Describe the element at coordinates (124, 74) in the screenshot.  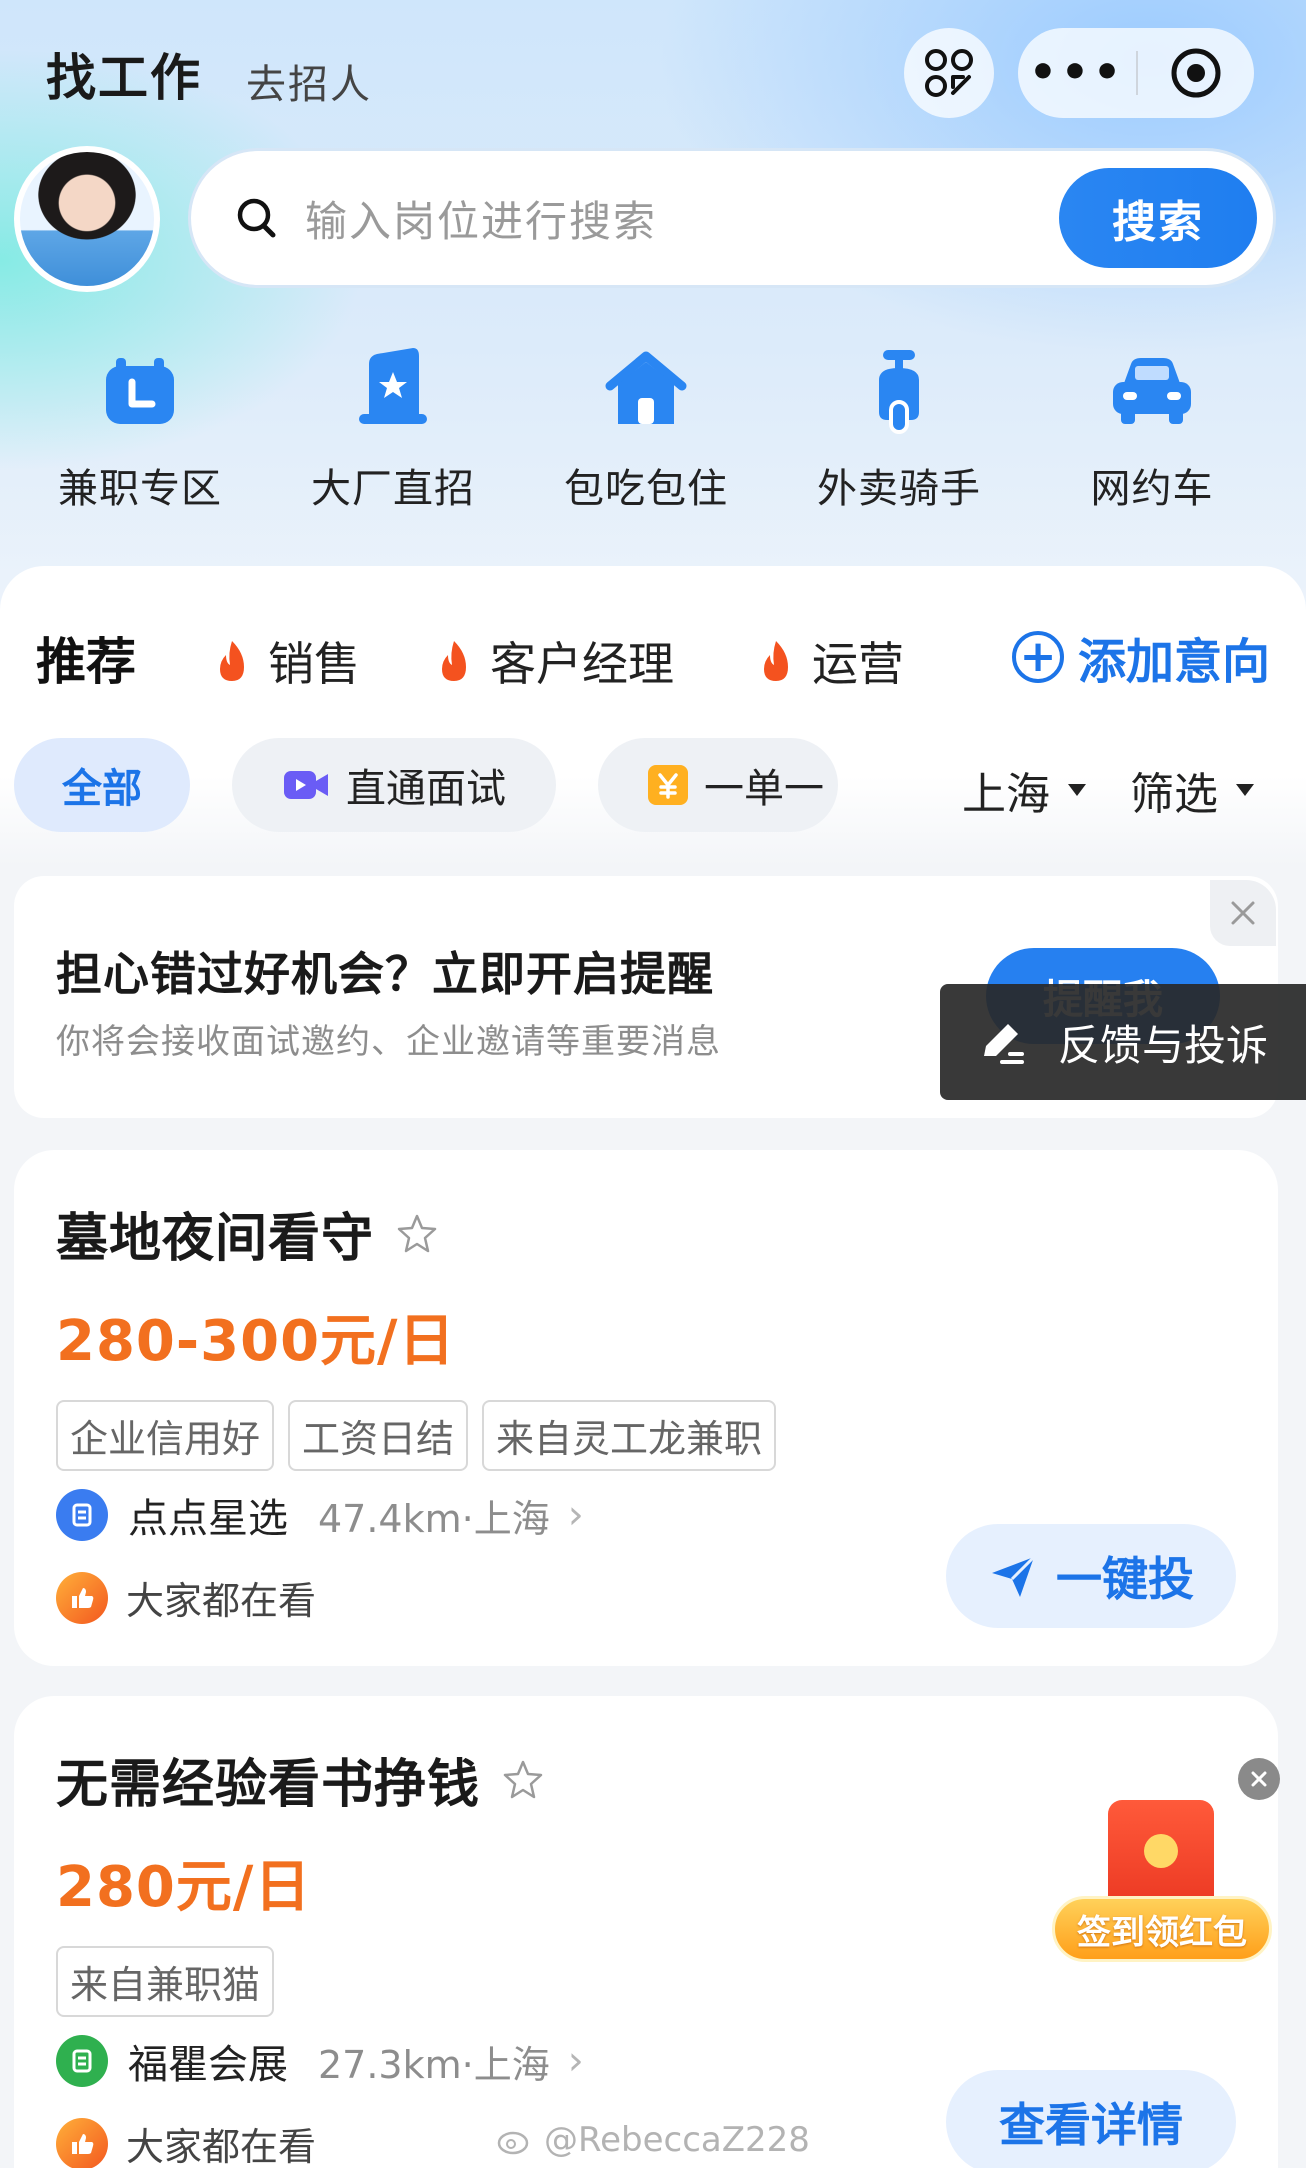
I see `tab-find-job: 找工作` at that location.